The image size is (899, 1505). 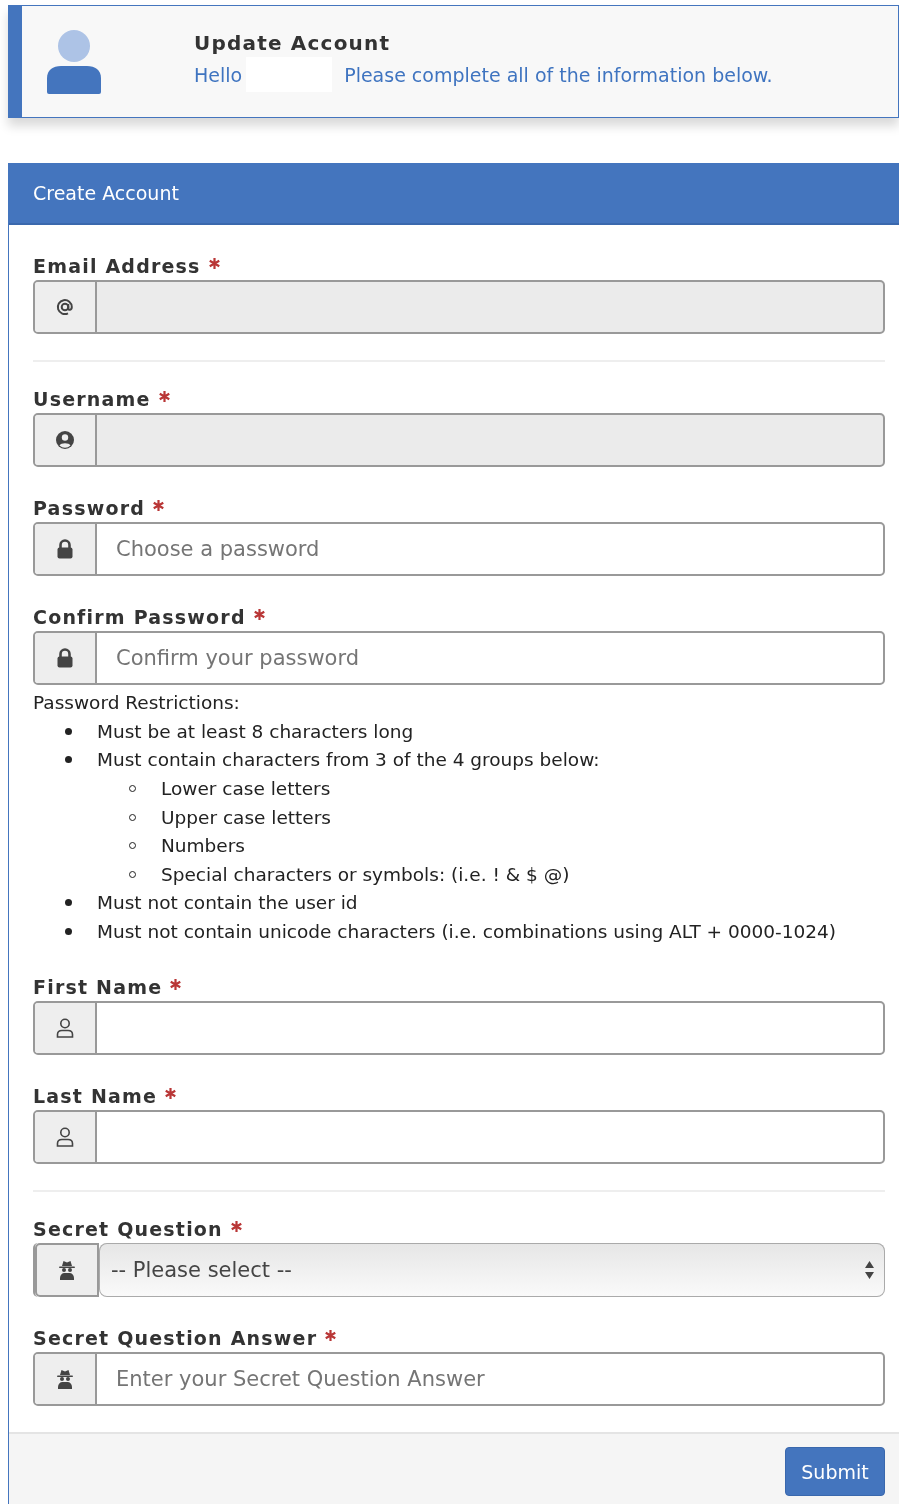 I want to click on field-label: Secret Question Answer, so click(x=185, y=1335).